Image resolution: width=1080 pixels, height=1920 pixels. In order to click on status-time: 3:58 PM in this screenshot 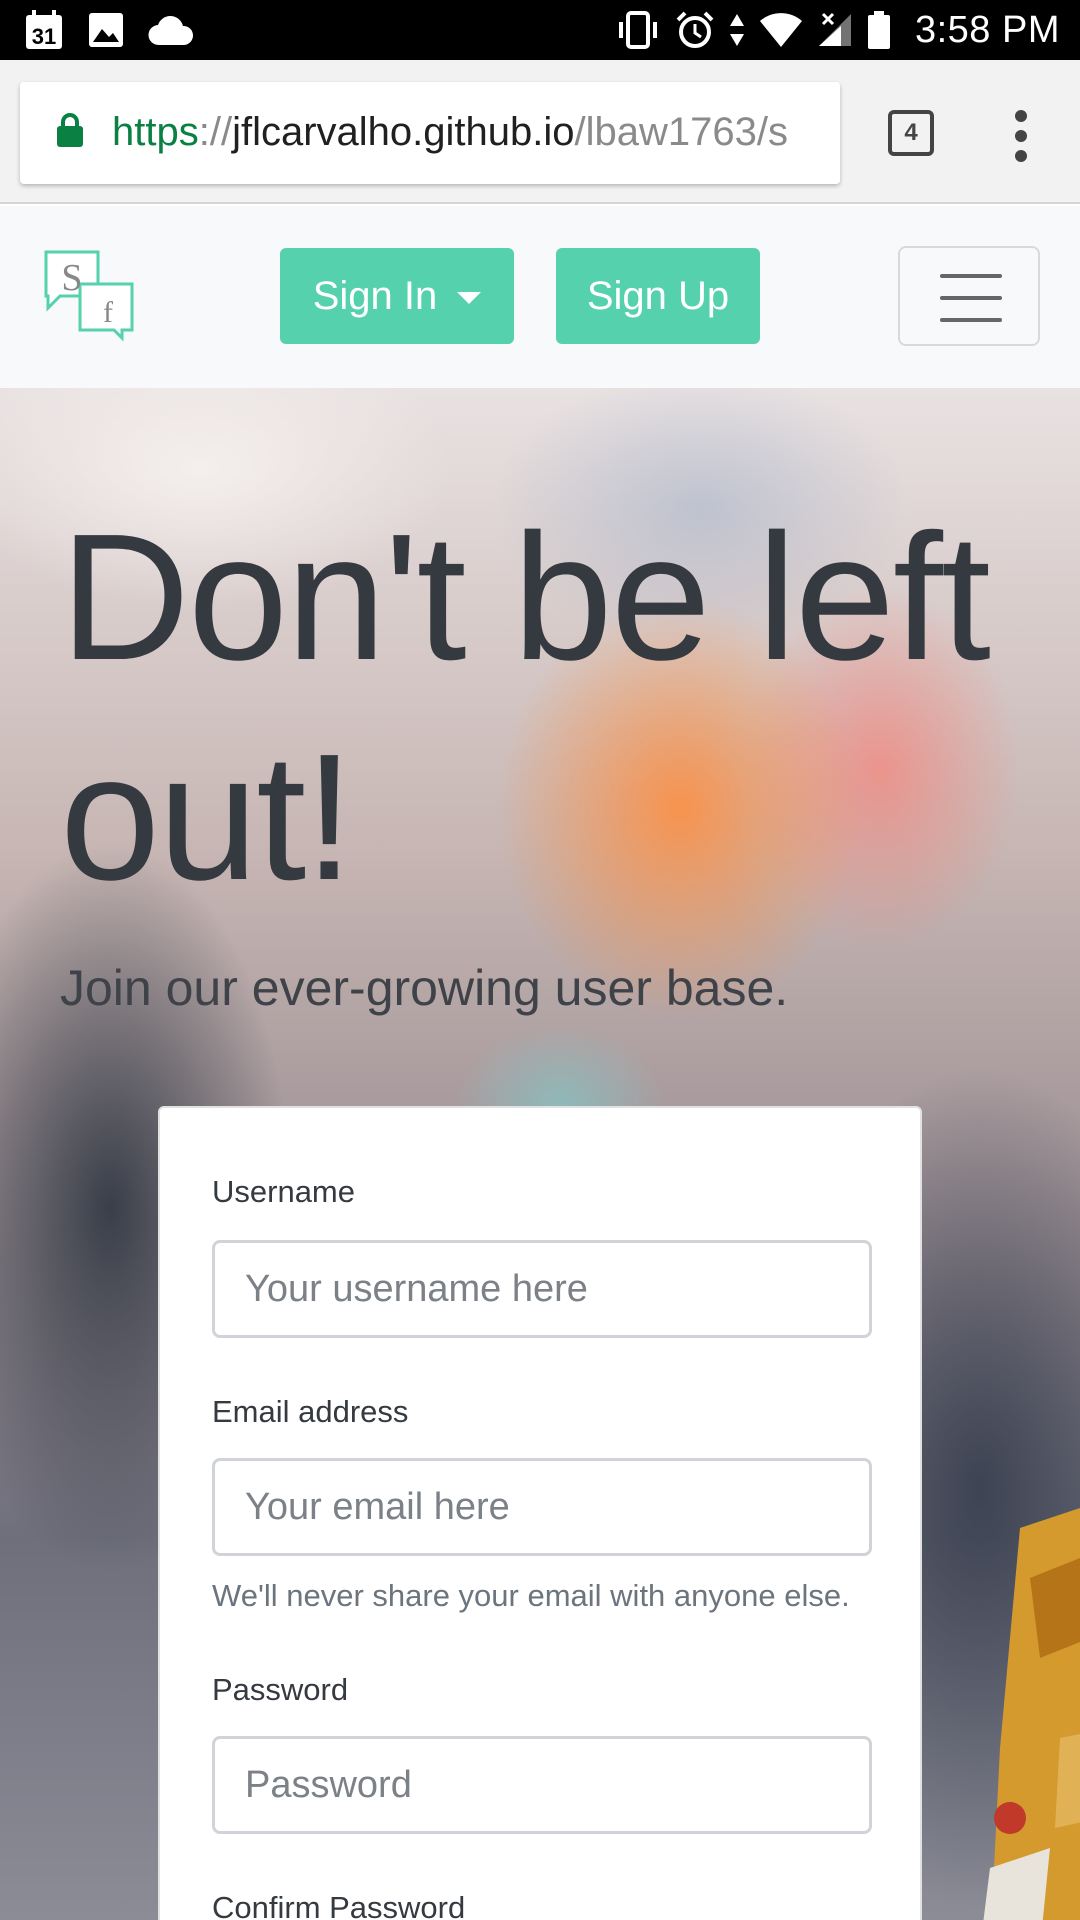, I will do `click(987, 29)`.